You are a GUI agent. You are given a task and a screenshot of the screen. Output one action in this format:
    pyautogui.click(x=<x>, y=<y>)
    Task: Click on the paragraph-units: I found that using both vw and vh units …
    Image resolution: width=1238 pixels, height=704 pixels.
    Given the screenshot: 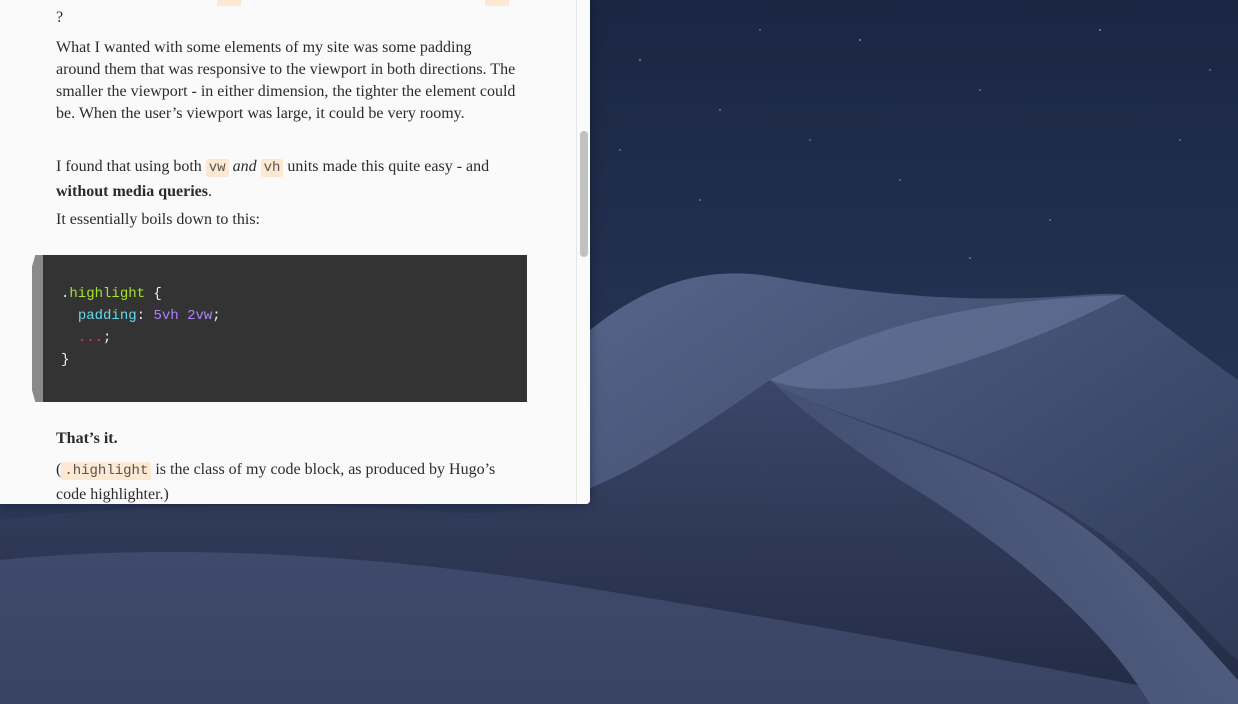 What is the action you would take?
    pyautogui.click(x=287, y=179)
    